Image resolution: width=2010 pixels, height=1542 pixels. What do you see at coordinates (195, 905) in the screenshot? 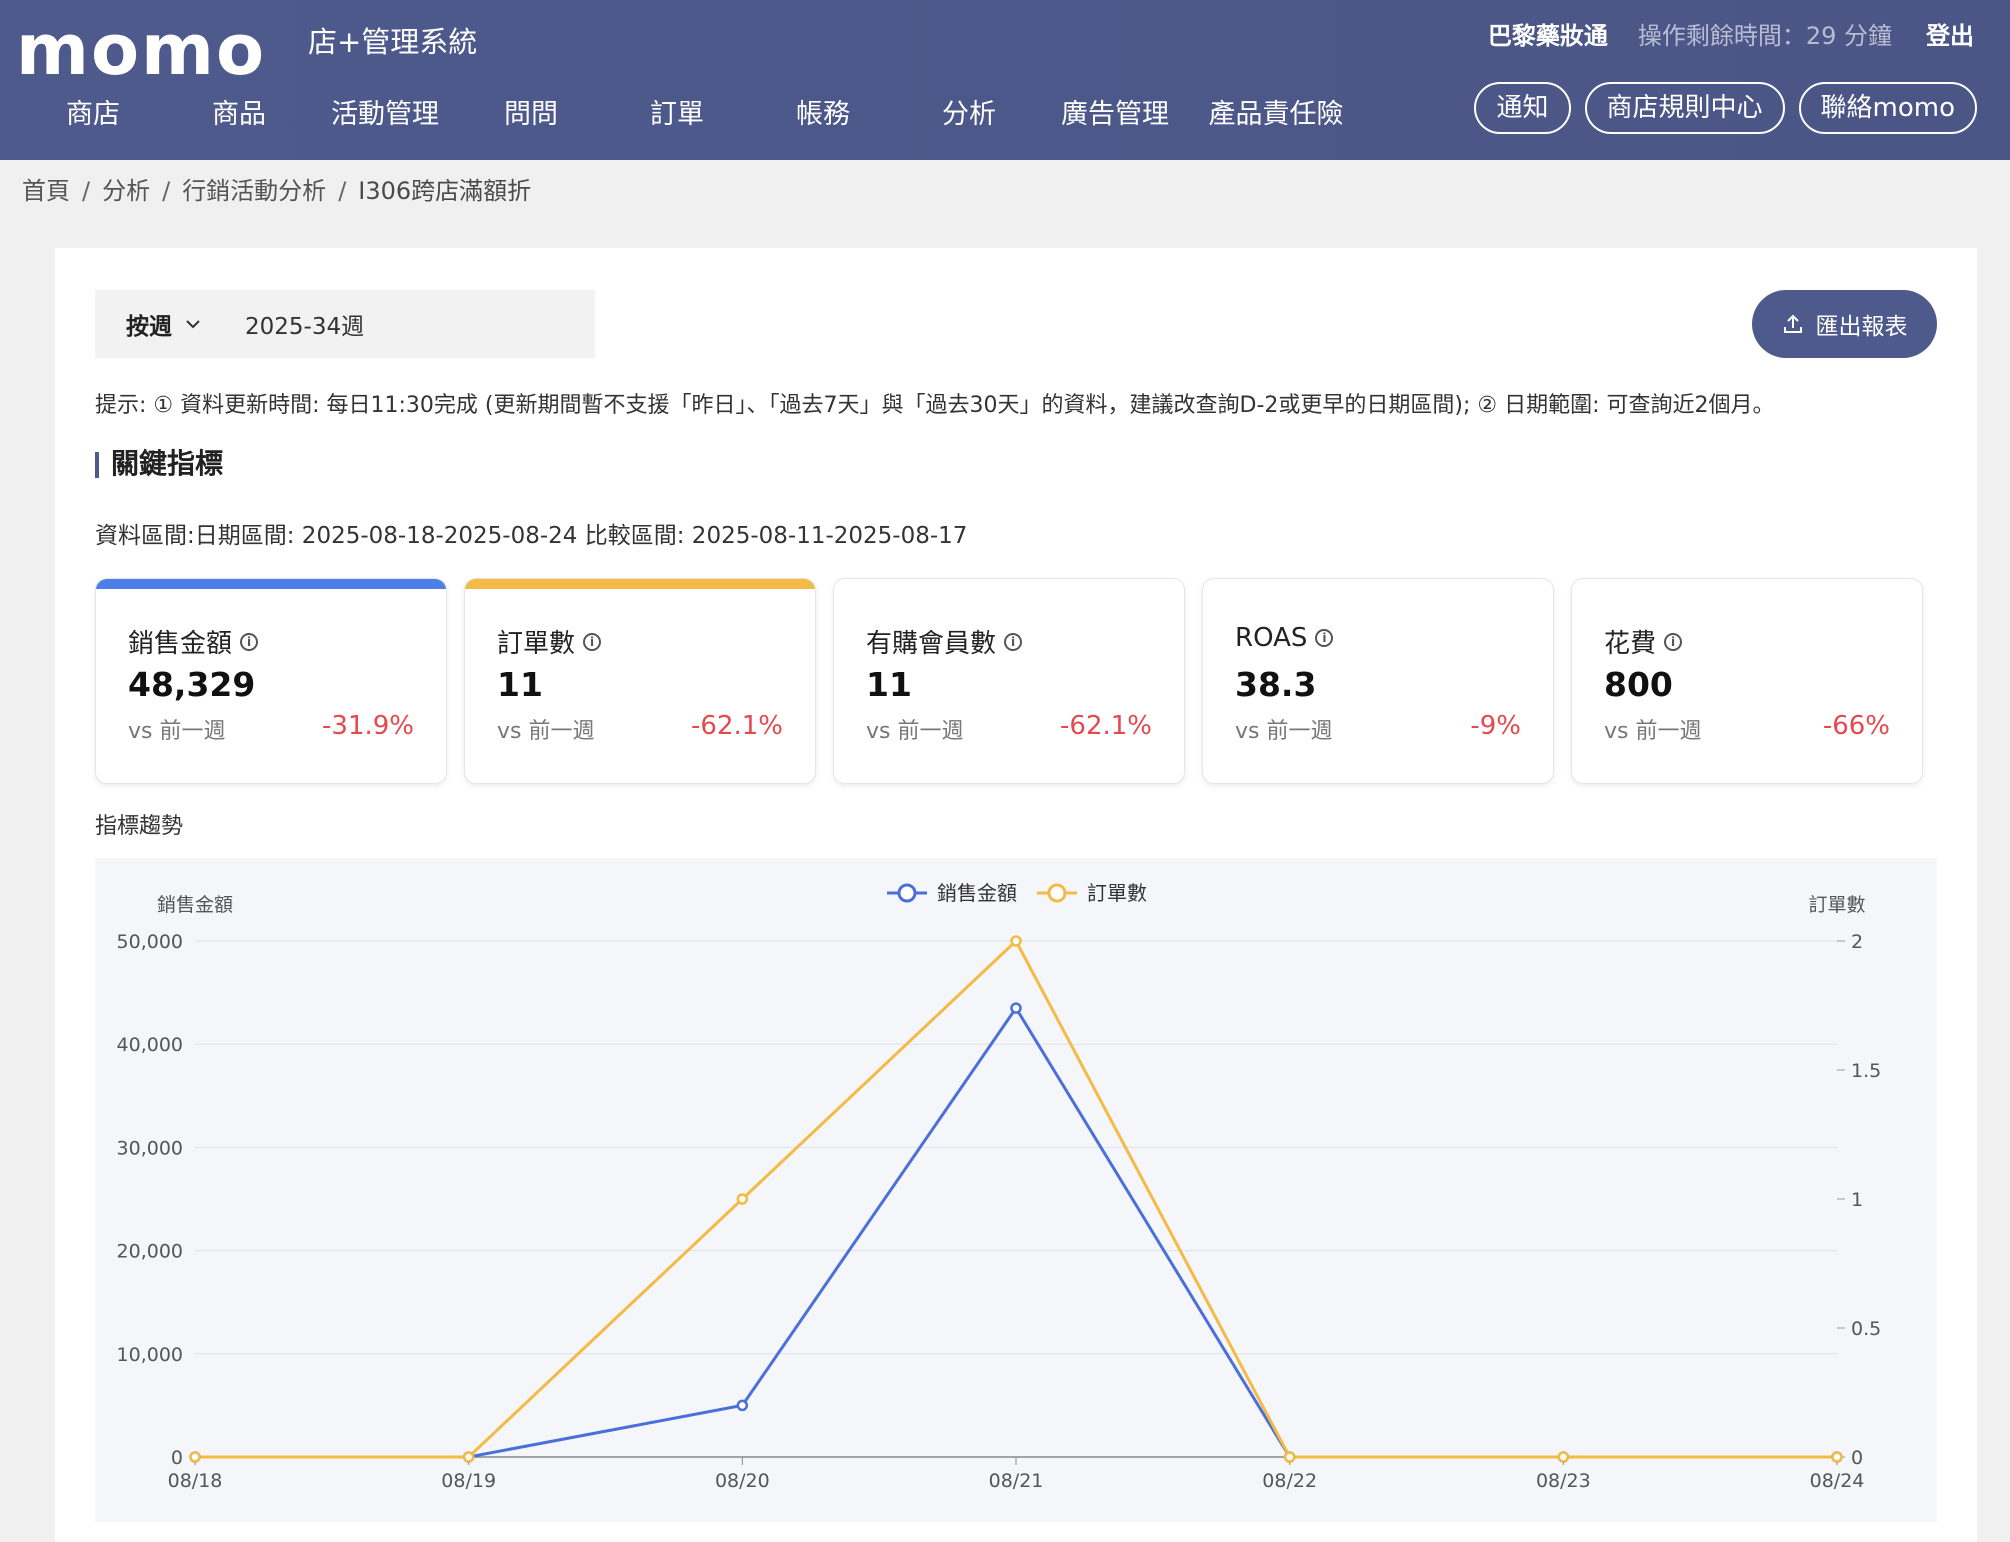
I see `y-left-axis-title: 銷售金額` at bounding box center [195, 905].